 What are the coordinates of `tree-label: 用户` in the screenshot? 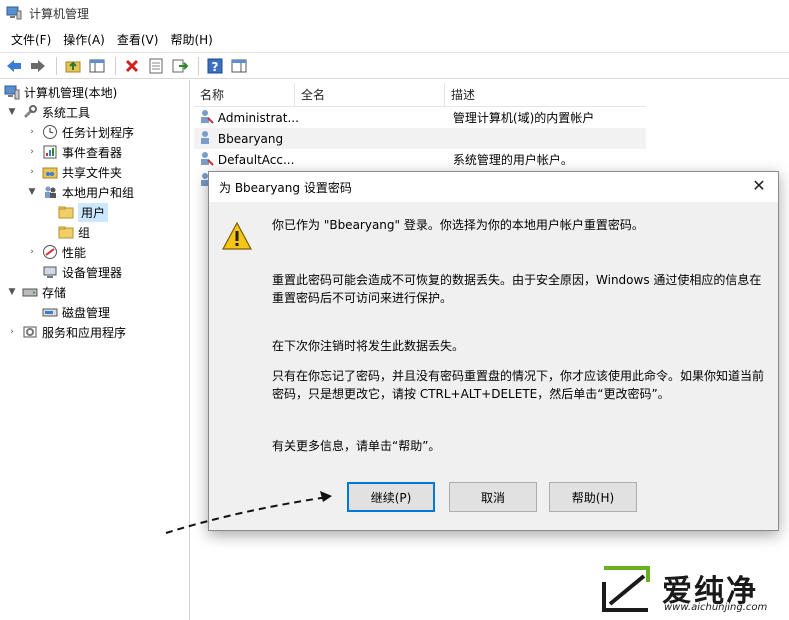 It's located at (93, 212).